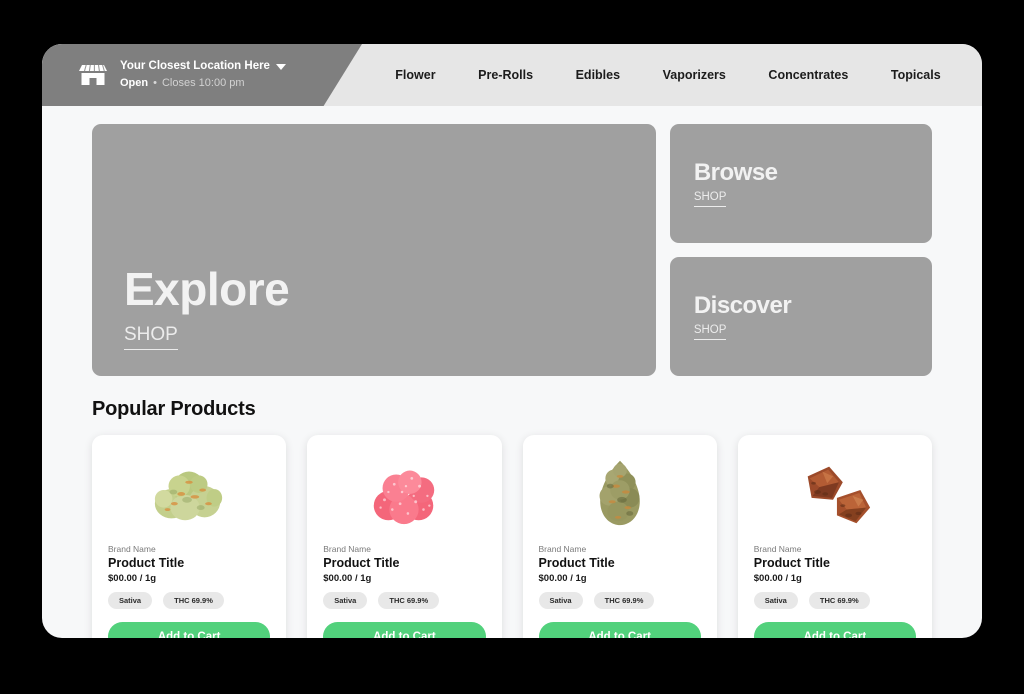 This screenshot has height=694, width=1024. Describe the element at coordinates (800, 316) in the screenshot. I see `hero-panel-discover: Discover SHOP` at that location.